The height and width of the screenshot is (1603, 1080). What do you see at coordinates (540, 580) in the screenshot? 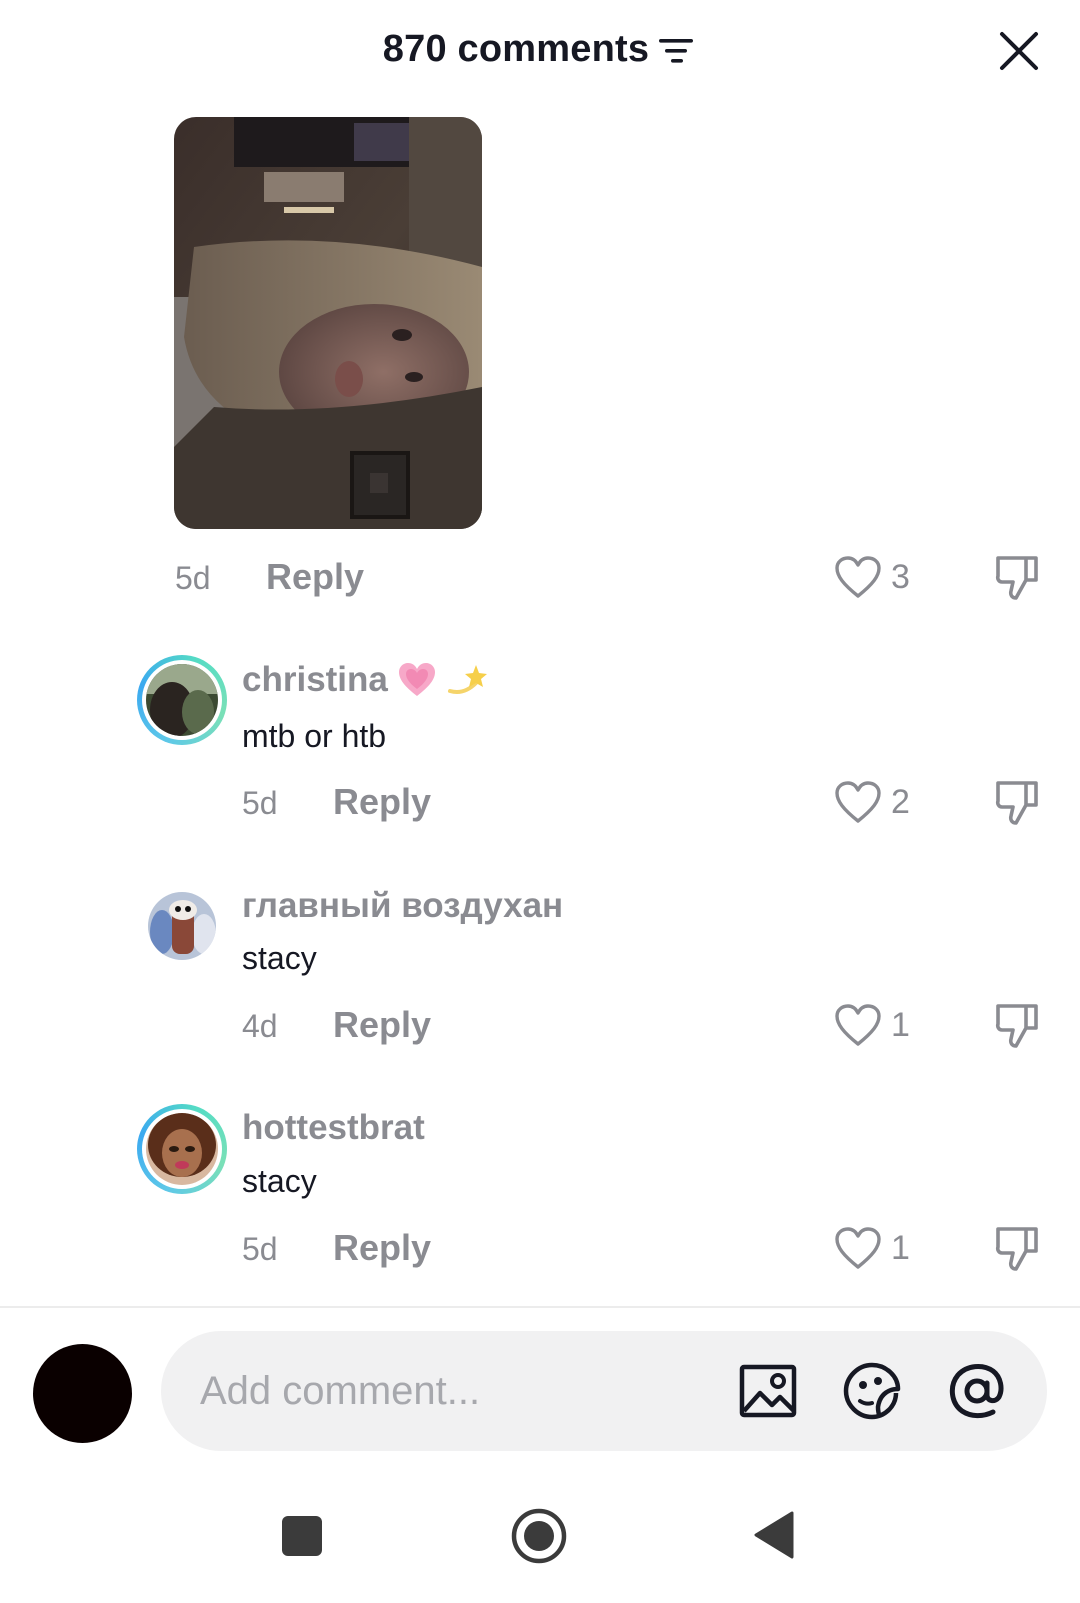
I see `photo-reply-meta: 5d Reply 3` at bounding box center [540, 580].